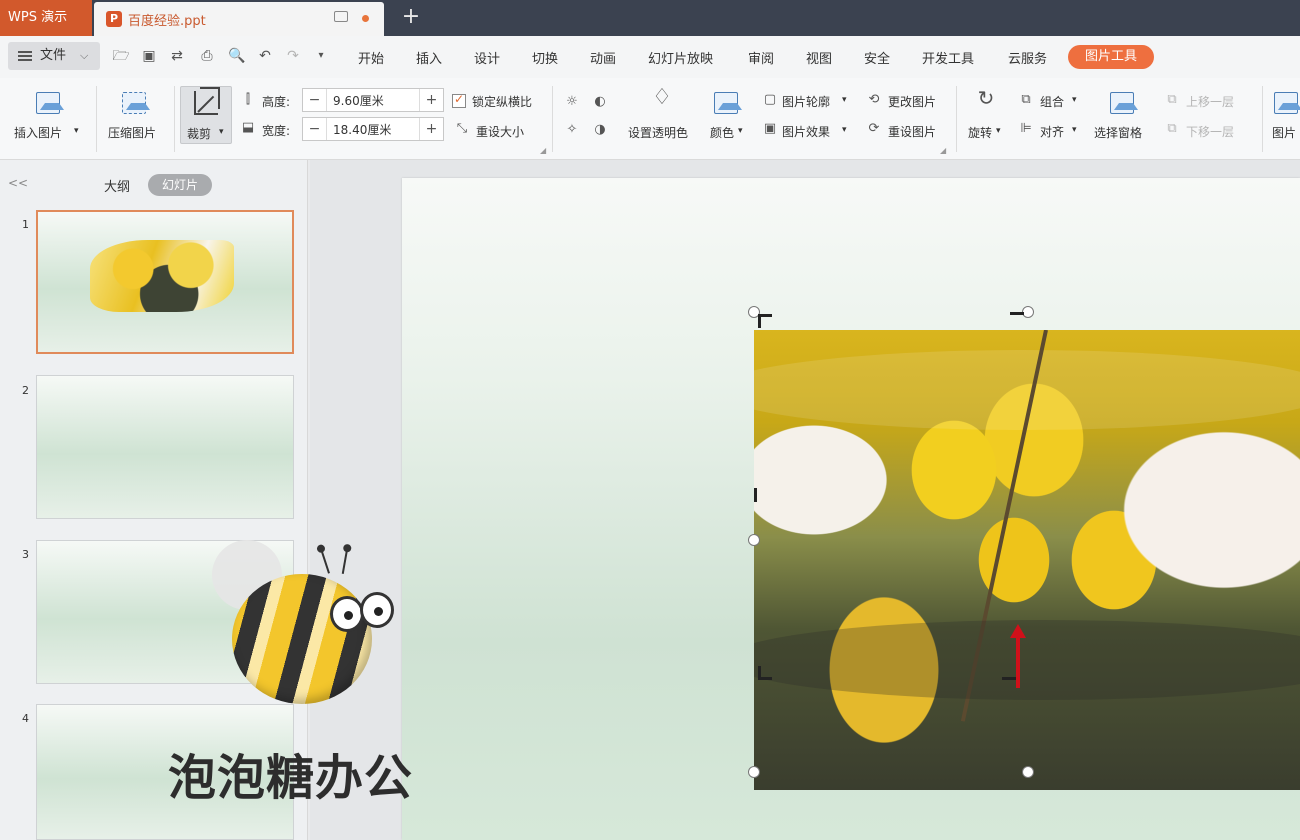  I want to click on set-transparent-color-button: 设置透明色, so click(658, 132).